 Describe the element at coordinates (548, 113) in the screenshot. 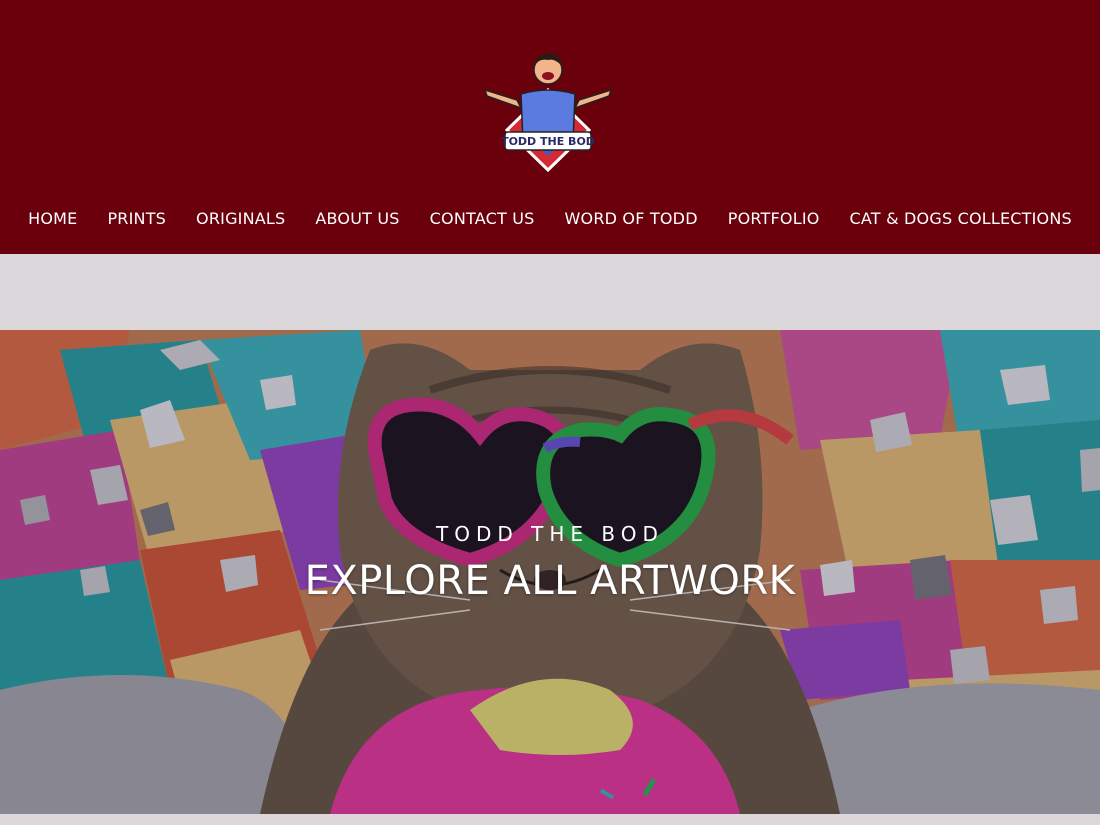

I see `todd-the-bod-logo-icon: TODD THE BOD` at that location.